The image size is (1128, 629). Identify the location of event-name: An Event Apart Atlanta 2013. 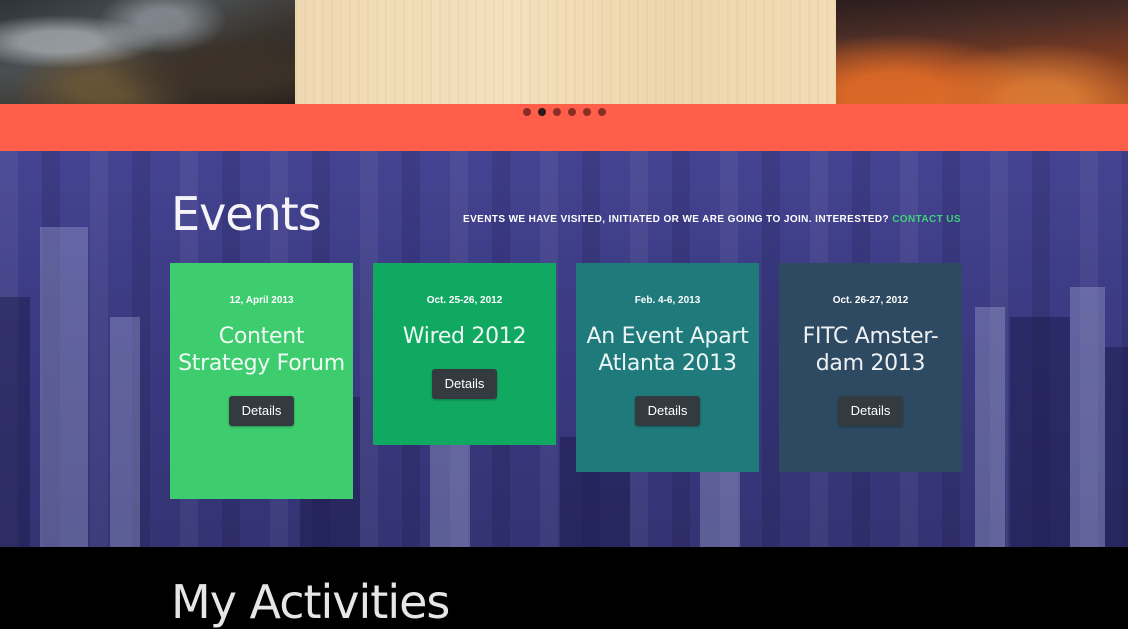
(667, 350).